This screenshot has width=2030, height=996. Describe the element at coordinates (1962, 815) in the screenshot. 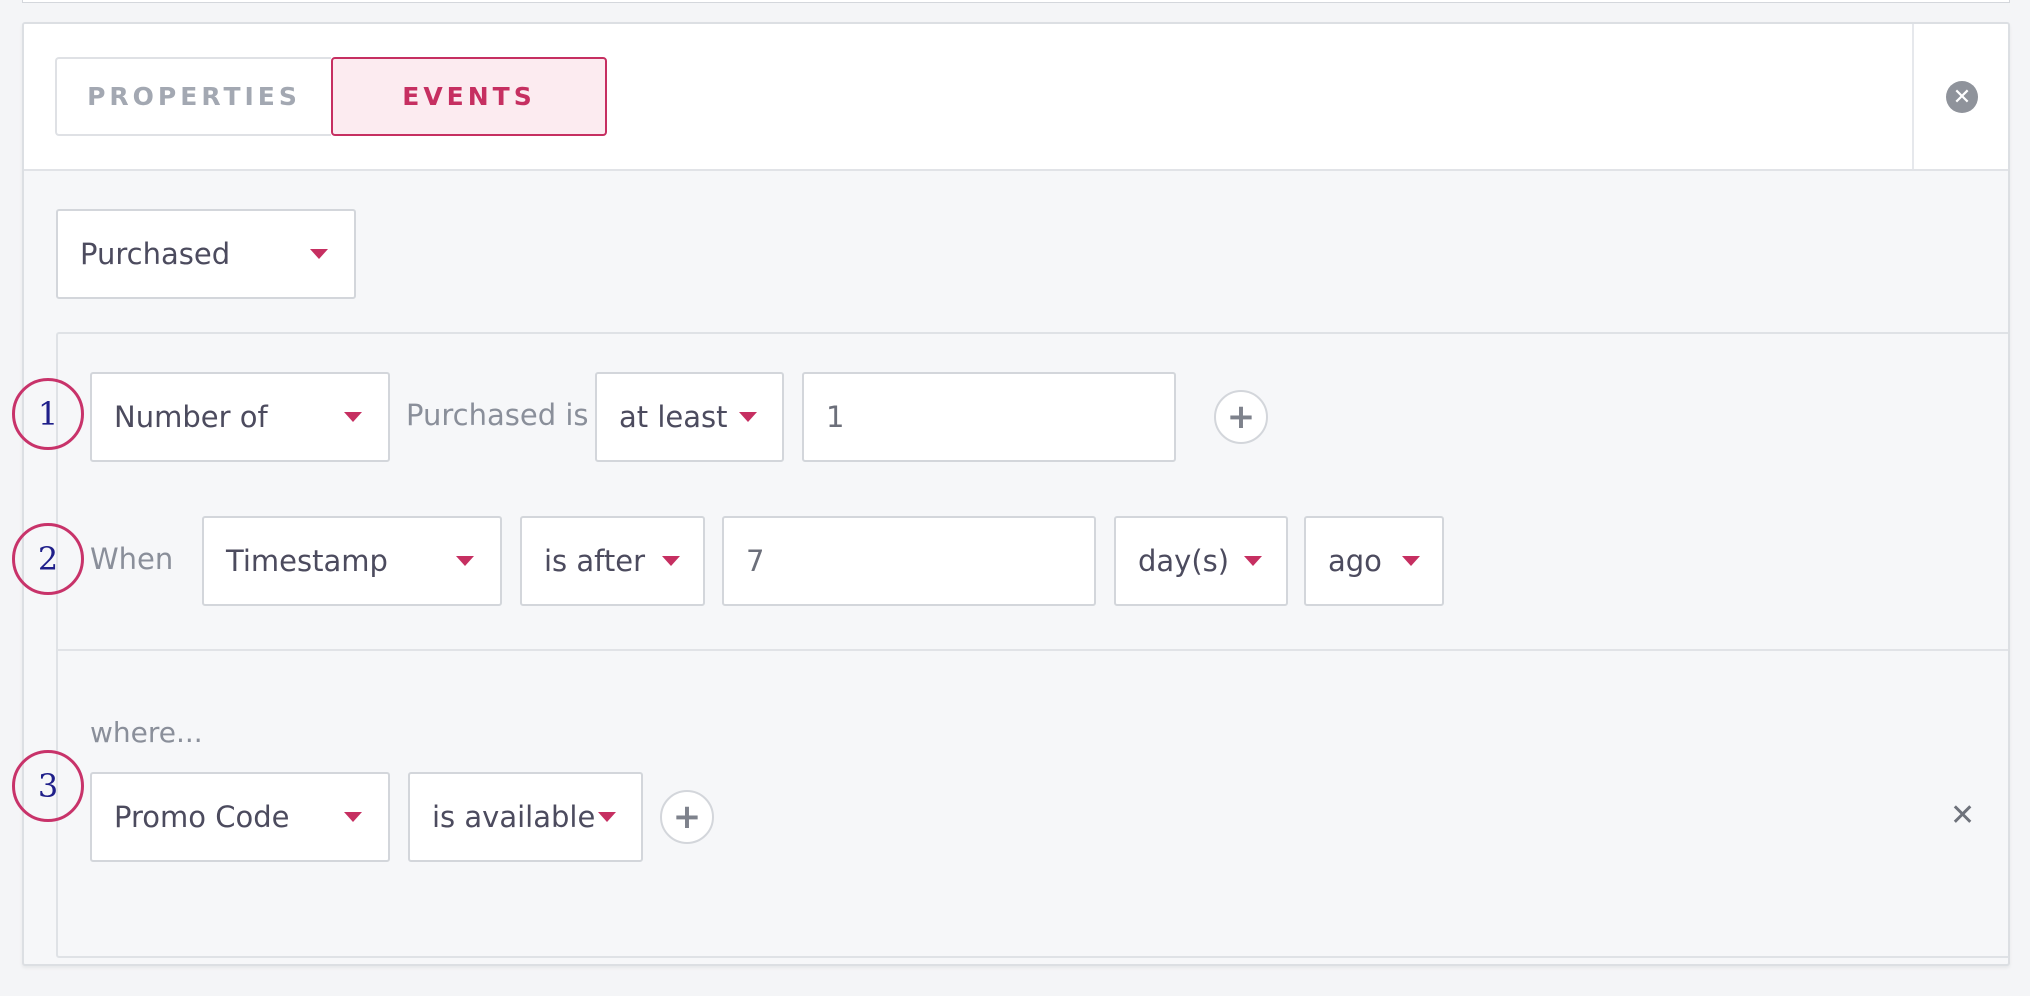

I see `remove-property-icon: ✕` at that location.